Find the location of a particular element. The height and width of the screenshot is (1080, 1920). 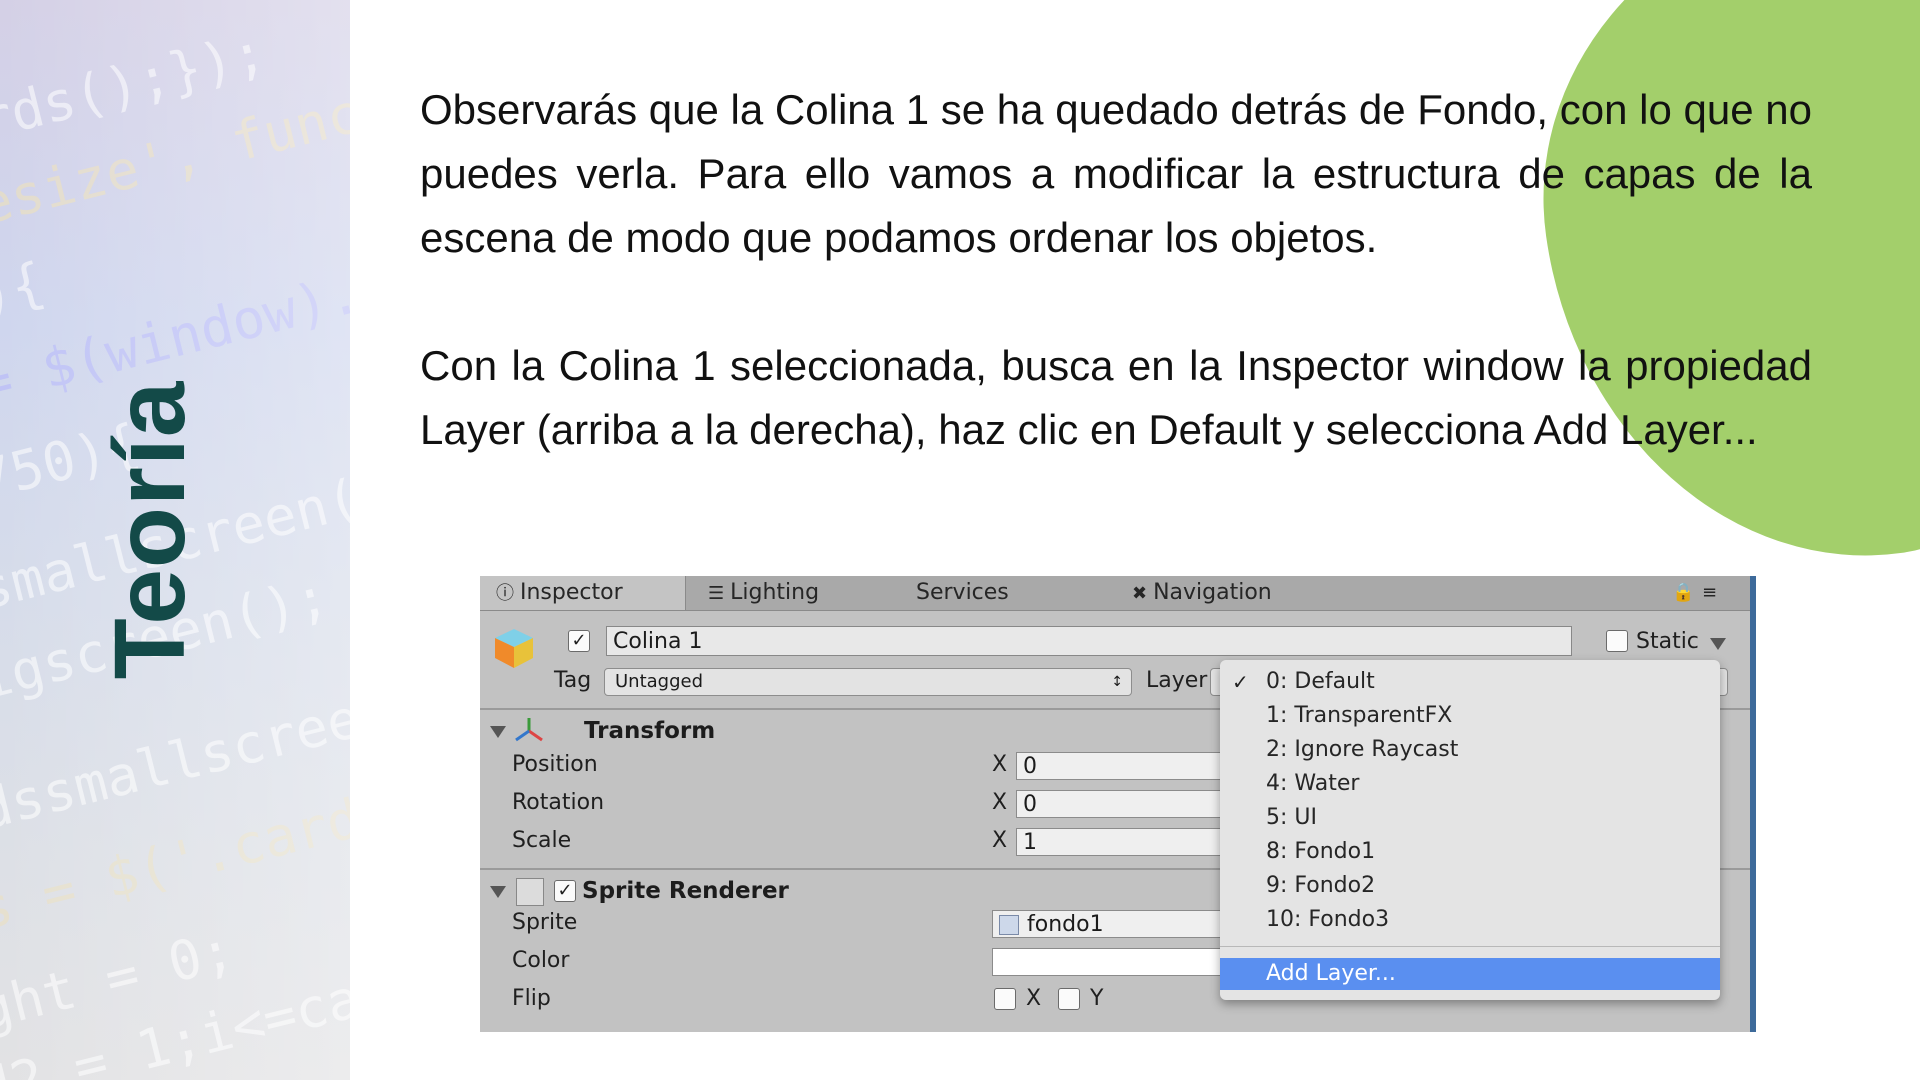

color-swatch is located at coordinates (1107, 962).